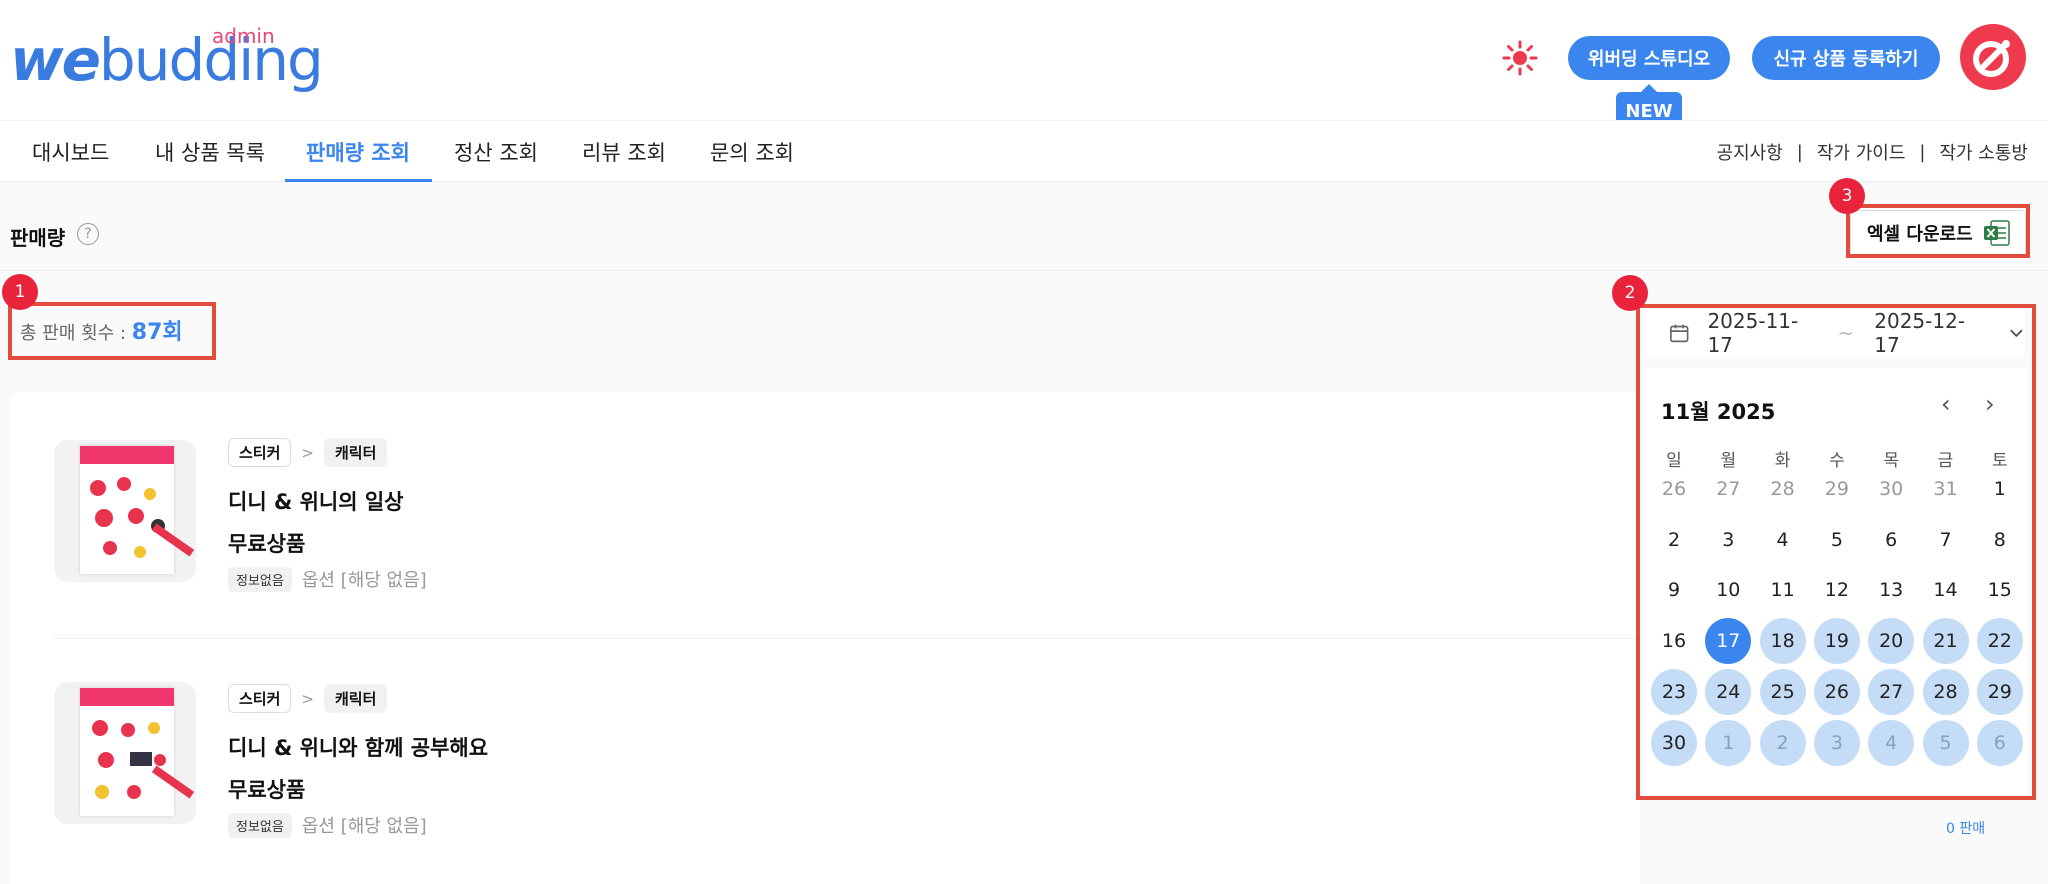 This screenshot has height=884, width=2048. I want to click on avatar, so click(1993, 57).